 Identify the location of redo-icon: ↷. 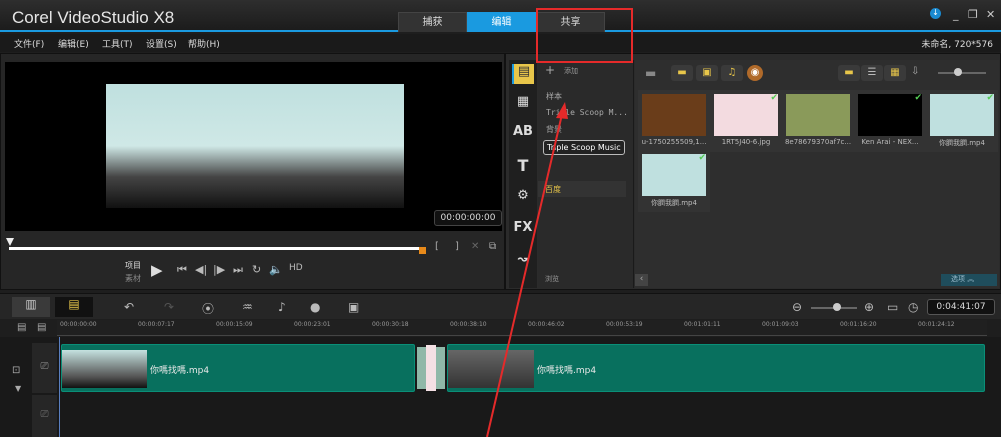
(169, 307).